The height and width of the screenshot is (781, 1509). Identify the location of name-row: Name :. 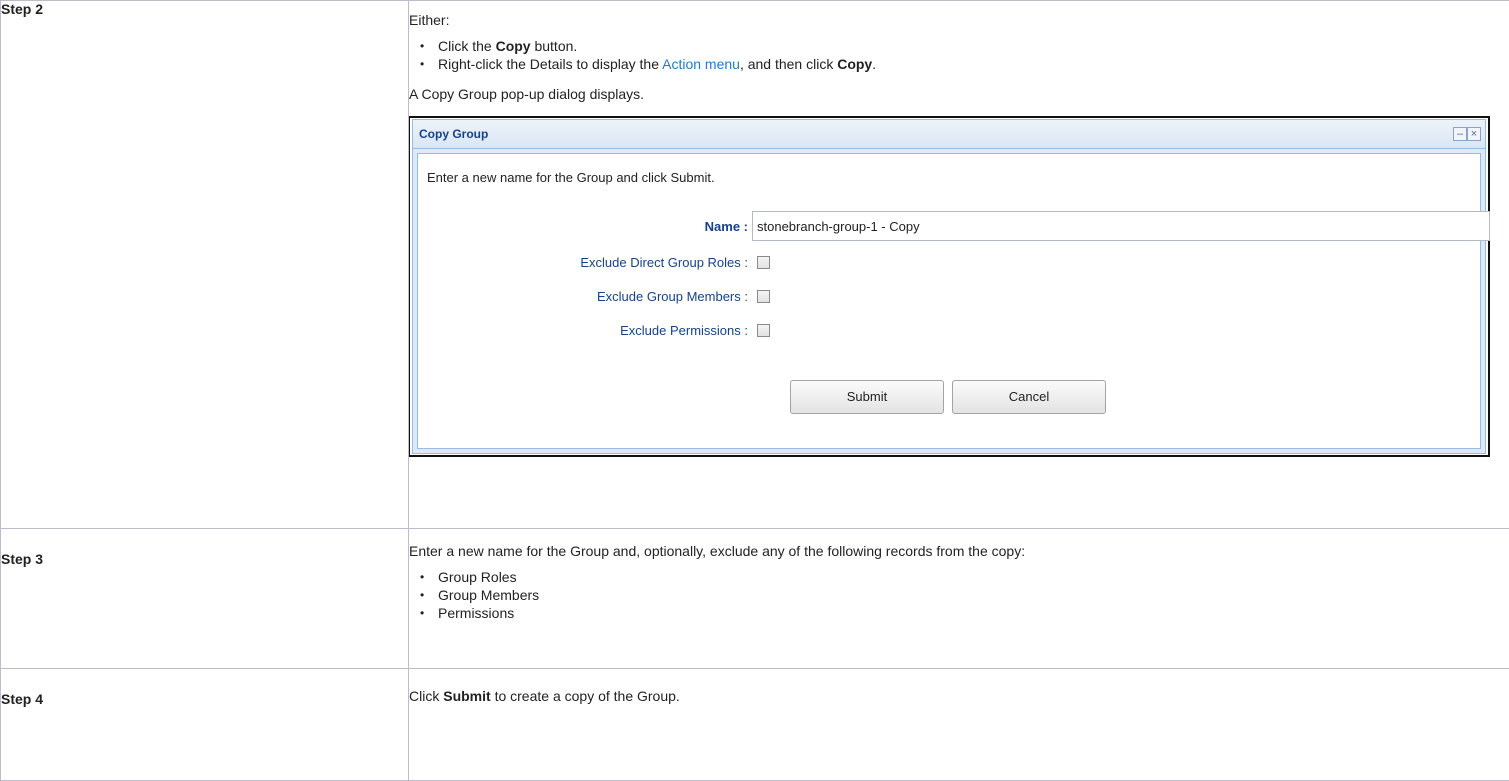
(954, 226).